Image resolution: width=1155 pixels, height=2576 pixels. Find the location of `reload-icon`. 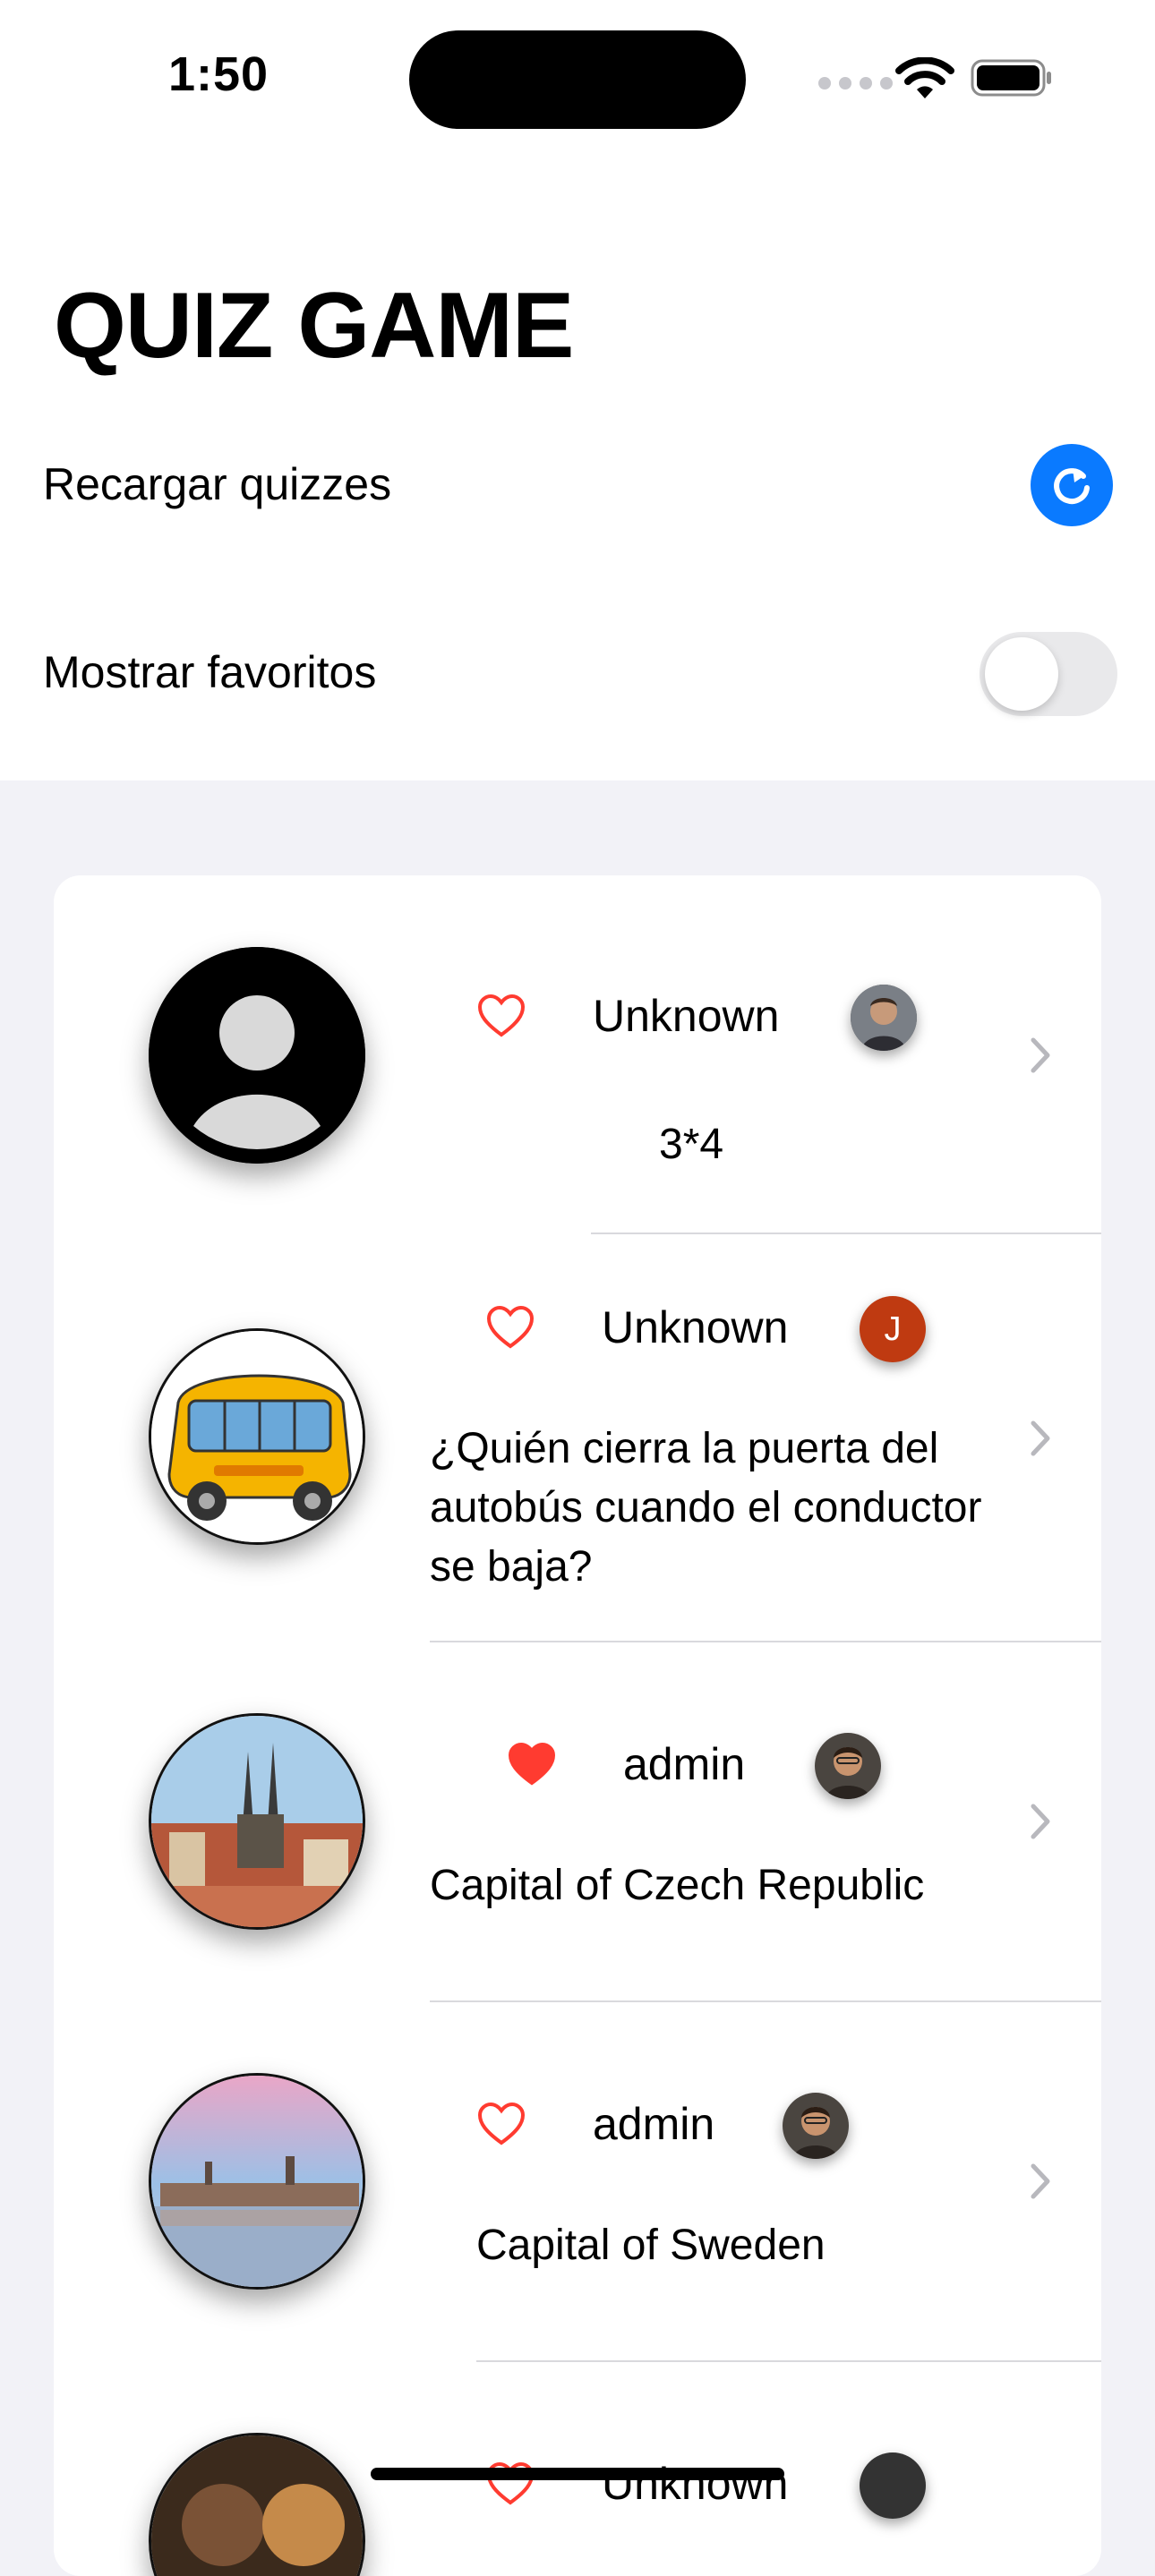

reload-icon is located at coordinates (1072, 486).